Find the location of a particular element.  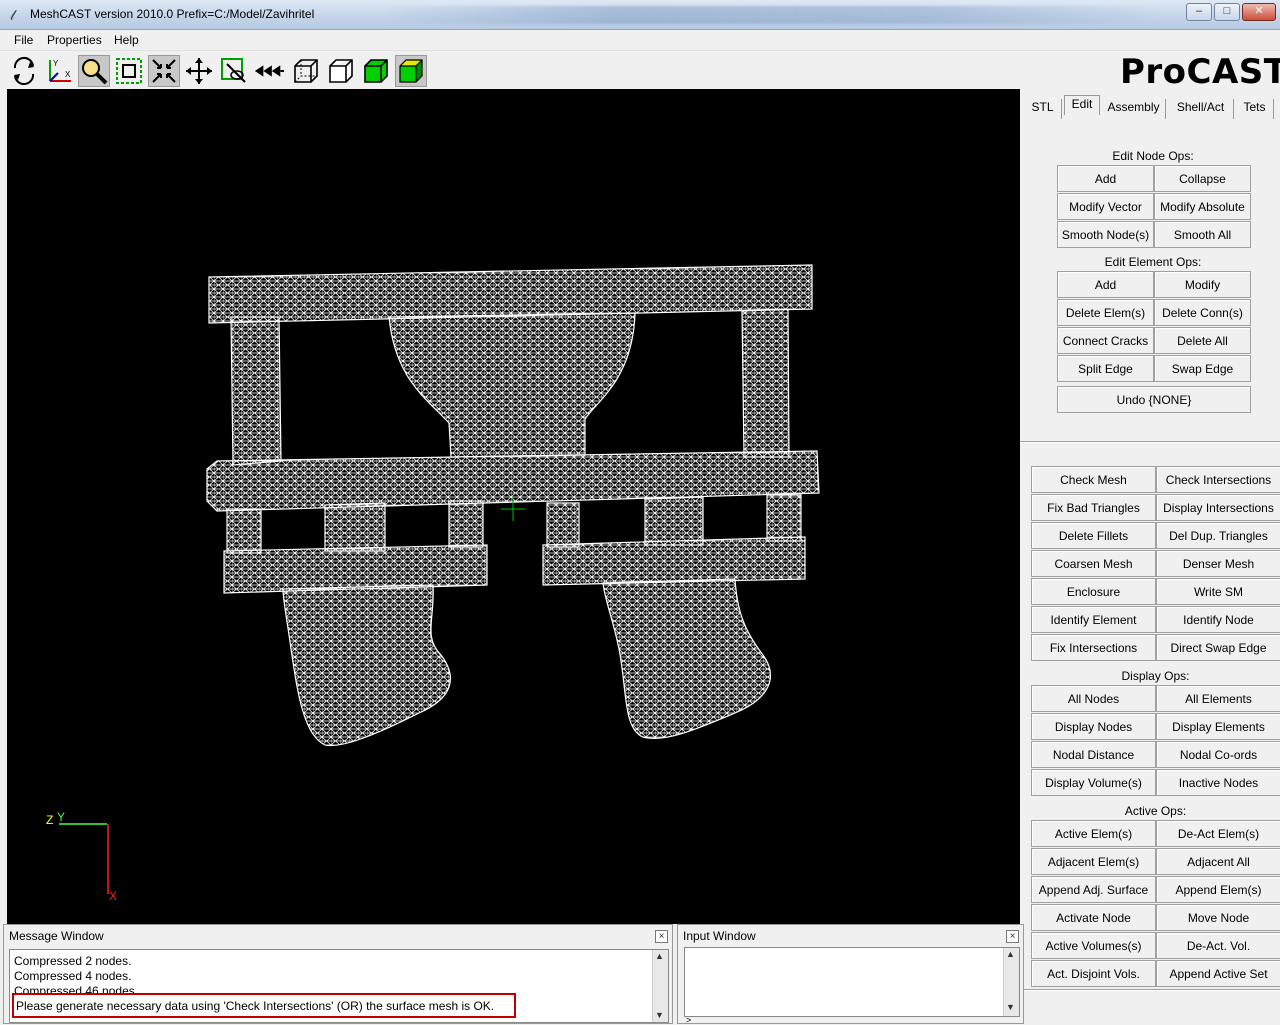

display-elements-button: Display Elements is located at coordinates (1218, 726).